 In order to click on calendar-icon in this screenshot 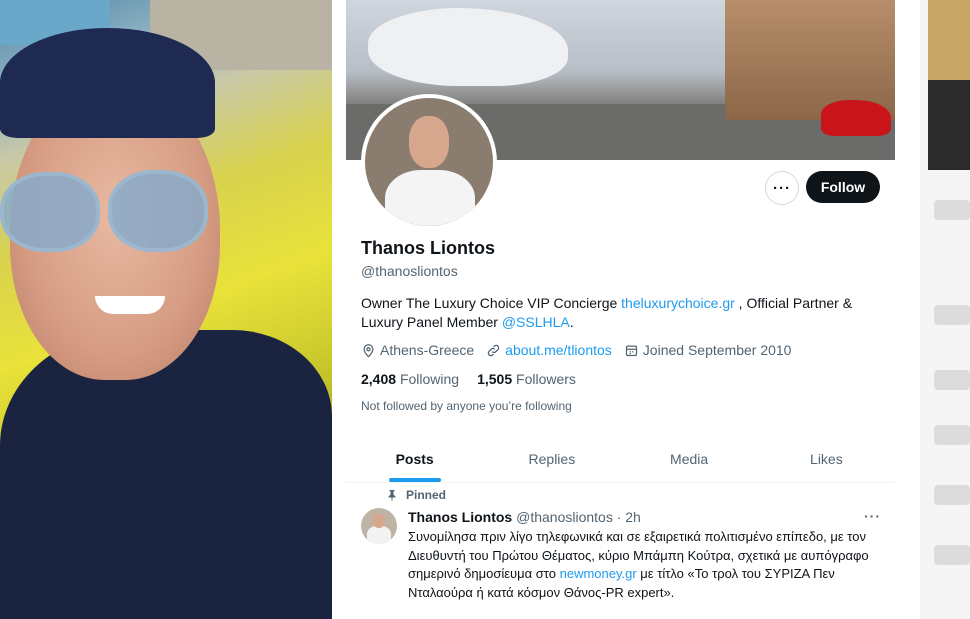, I will do `click(631, 350)`.